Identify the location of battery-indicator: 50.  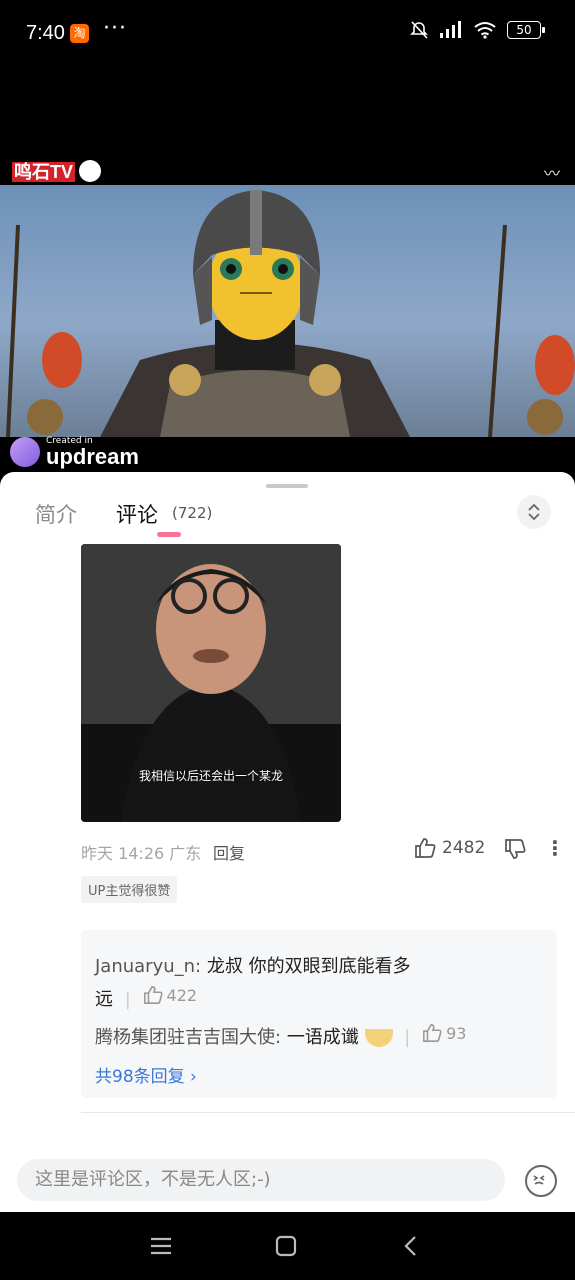
(526, 30).